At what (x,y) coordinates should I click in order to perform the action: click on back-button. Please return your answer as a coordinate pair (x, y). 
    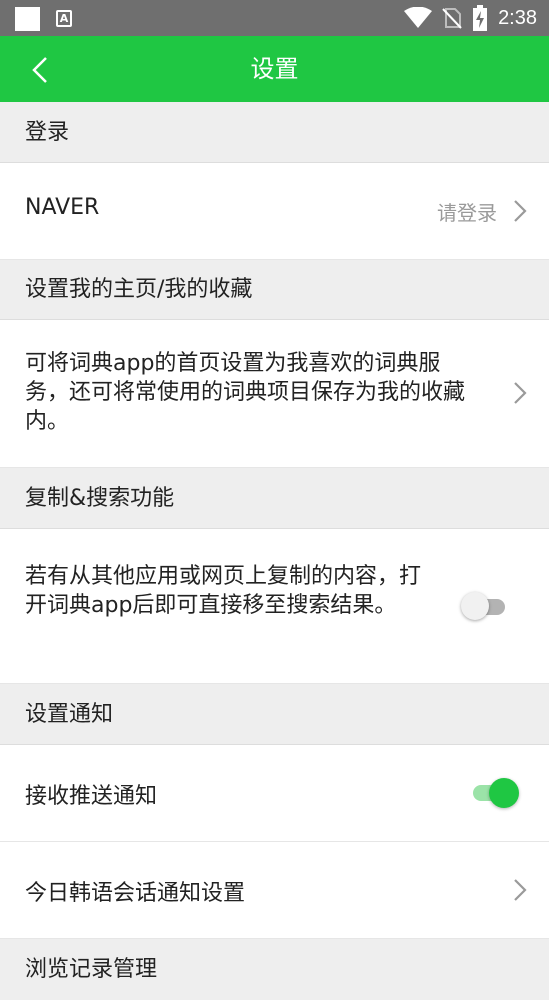
    Looking at the image, I should click on (40, 70).